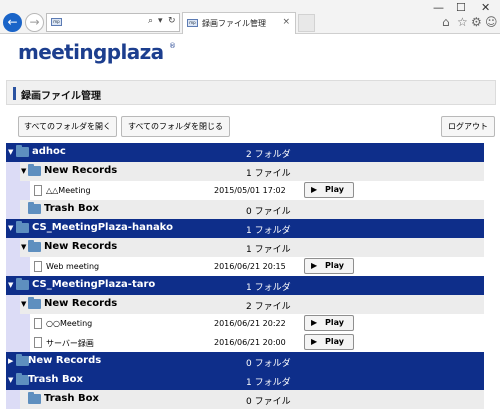  Describe the element at coordinates (94, 284) in the screenshot. I see `folder-name: CS_MeetingPlaza-taro` at that location.